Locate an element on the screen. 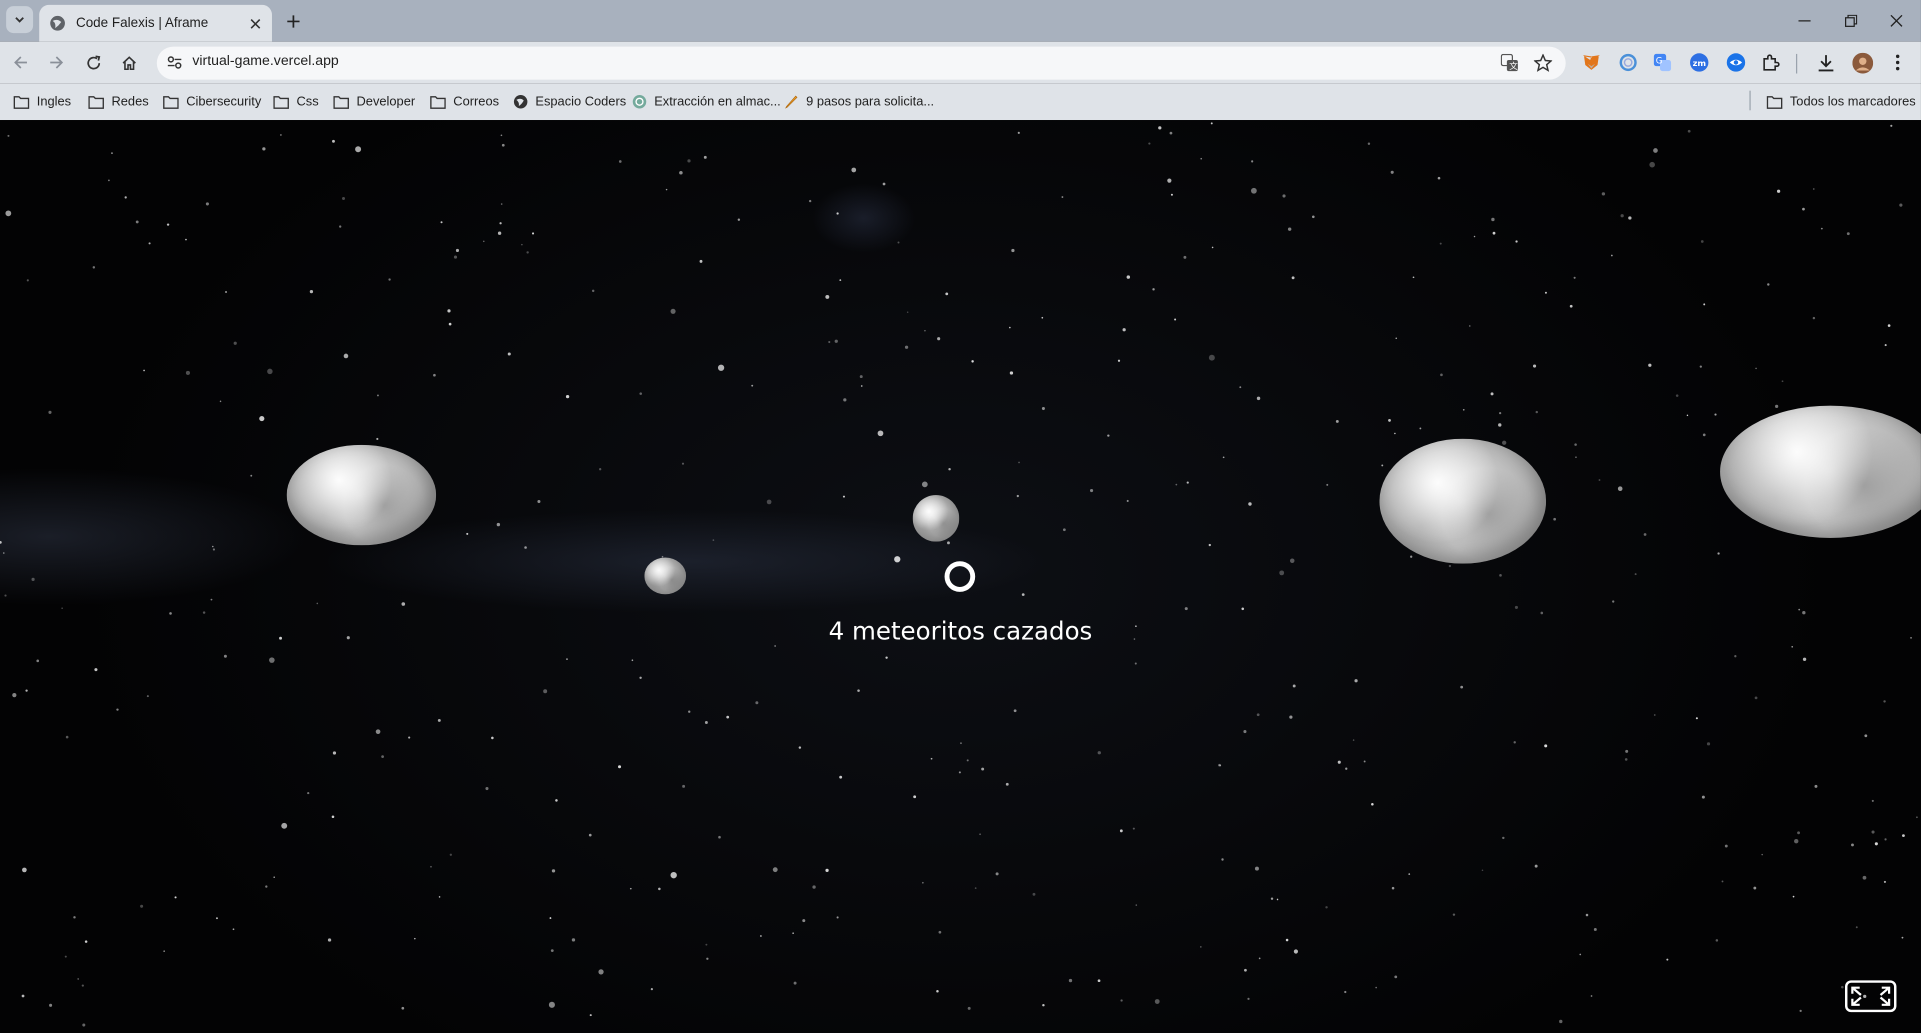 Image resolution: width=1921 pixels, height=1033 pixels. more-menu-icon is located at coordinates (1898, 62).